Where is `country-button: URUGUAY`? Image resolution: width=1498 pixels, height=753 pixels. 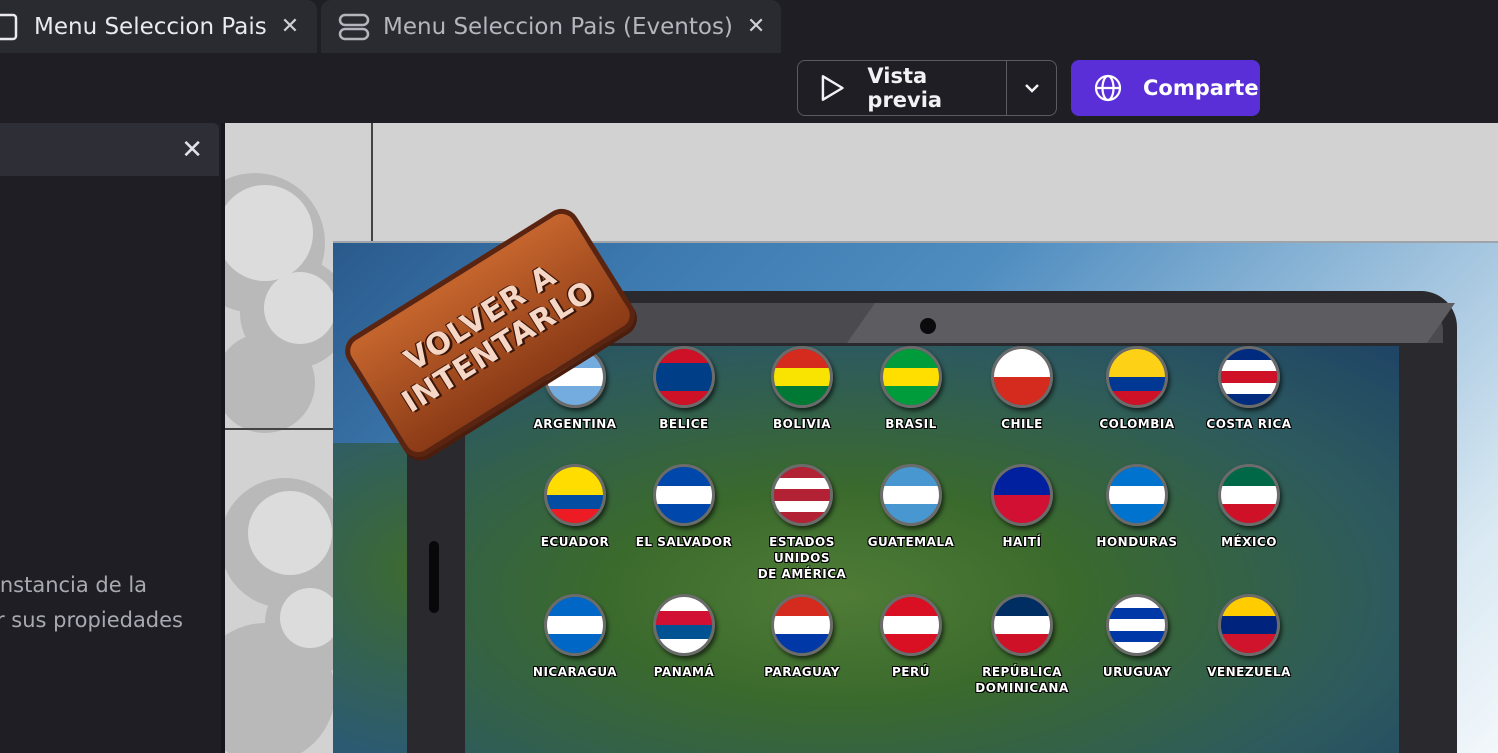
country-button: URUGUAY is located at coordinates (1137, 637).